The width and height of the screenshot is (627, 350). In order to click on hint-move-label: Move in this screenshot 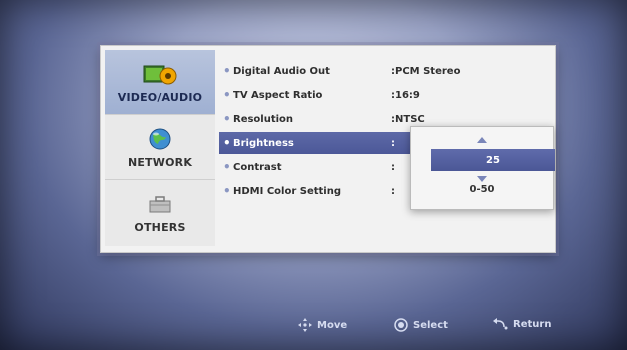, I will do `click(332, 325)`.